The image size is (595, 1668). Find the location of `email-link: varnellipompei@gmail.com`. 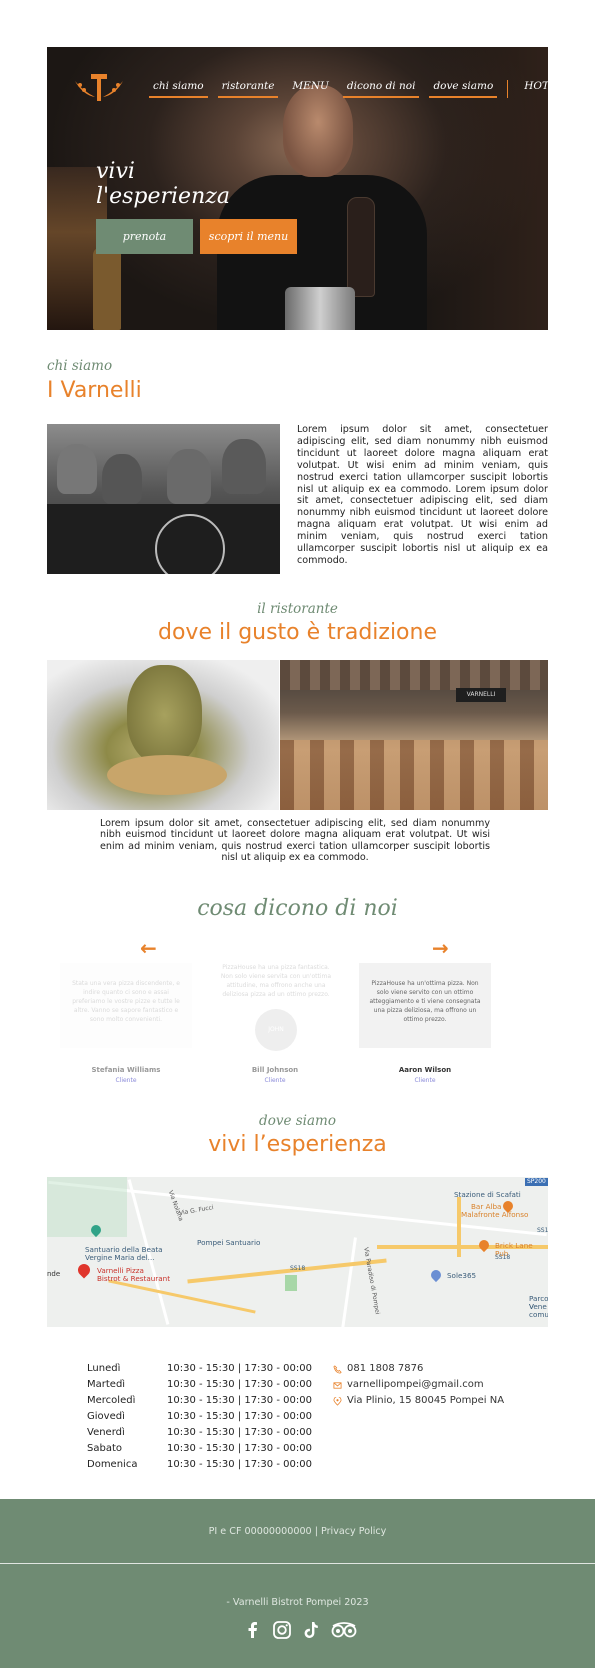

email-link: varnellipompei@gmail.com is located at coordinates (418, 1385).